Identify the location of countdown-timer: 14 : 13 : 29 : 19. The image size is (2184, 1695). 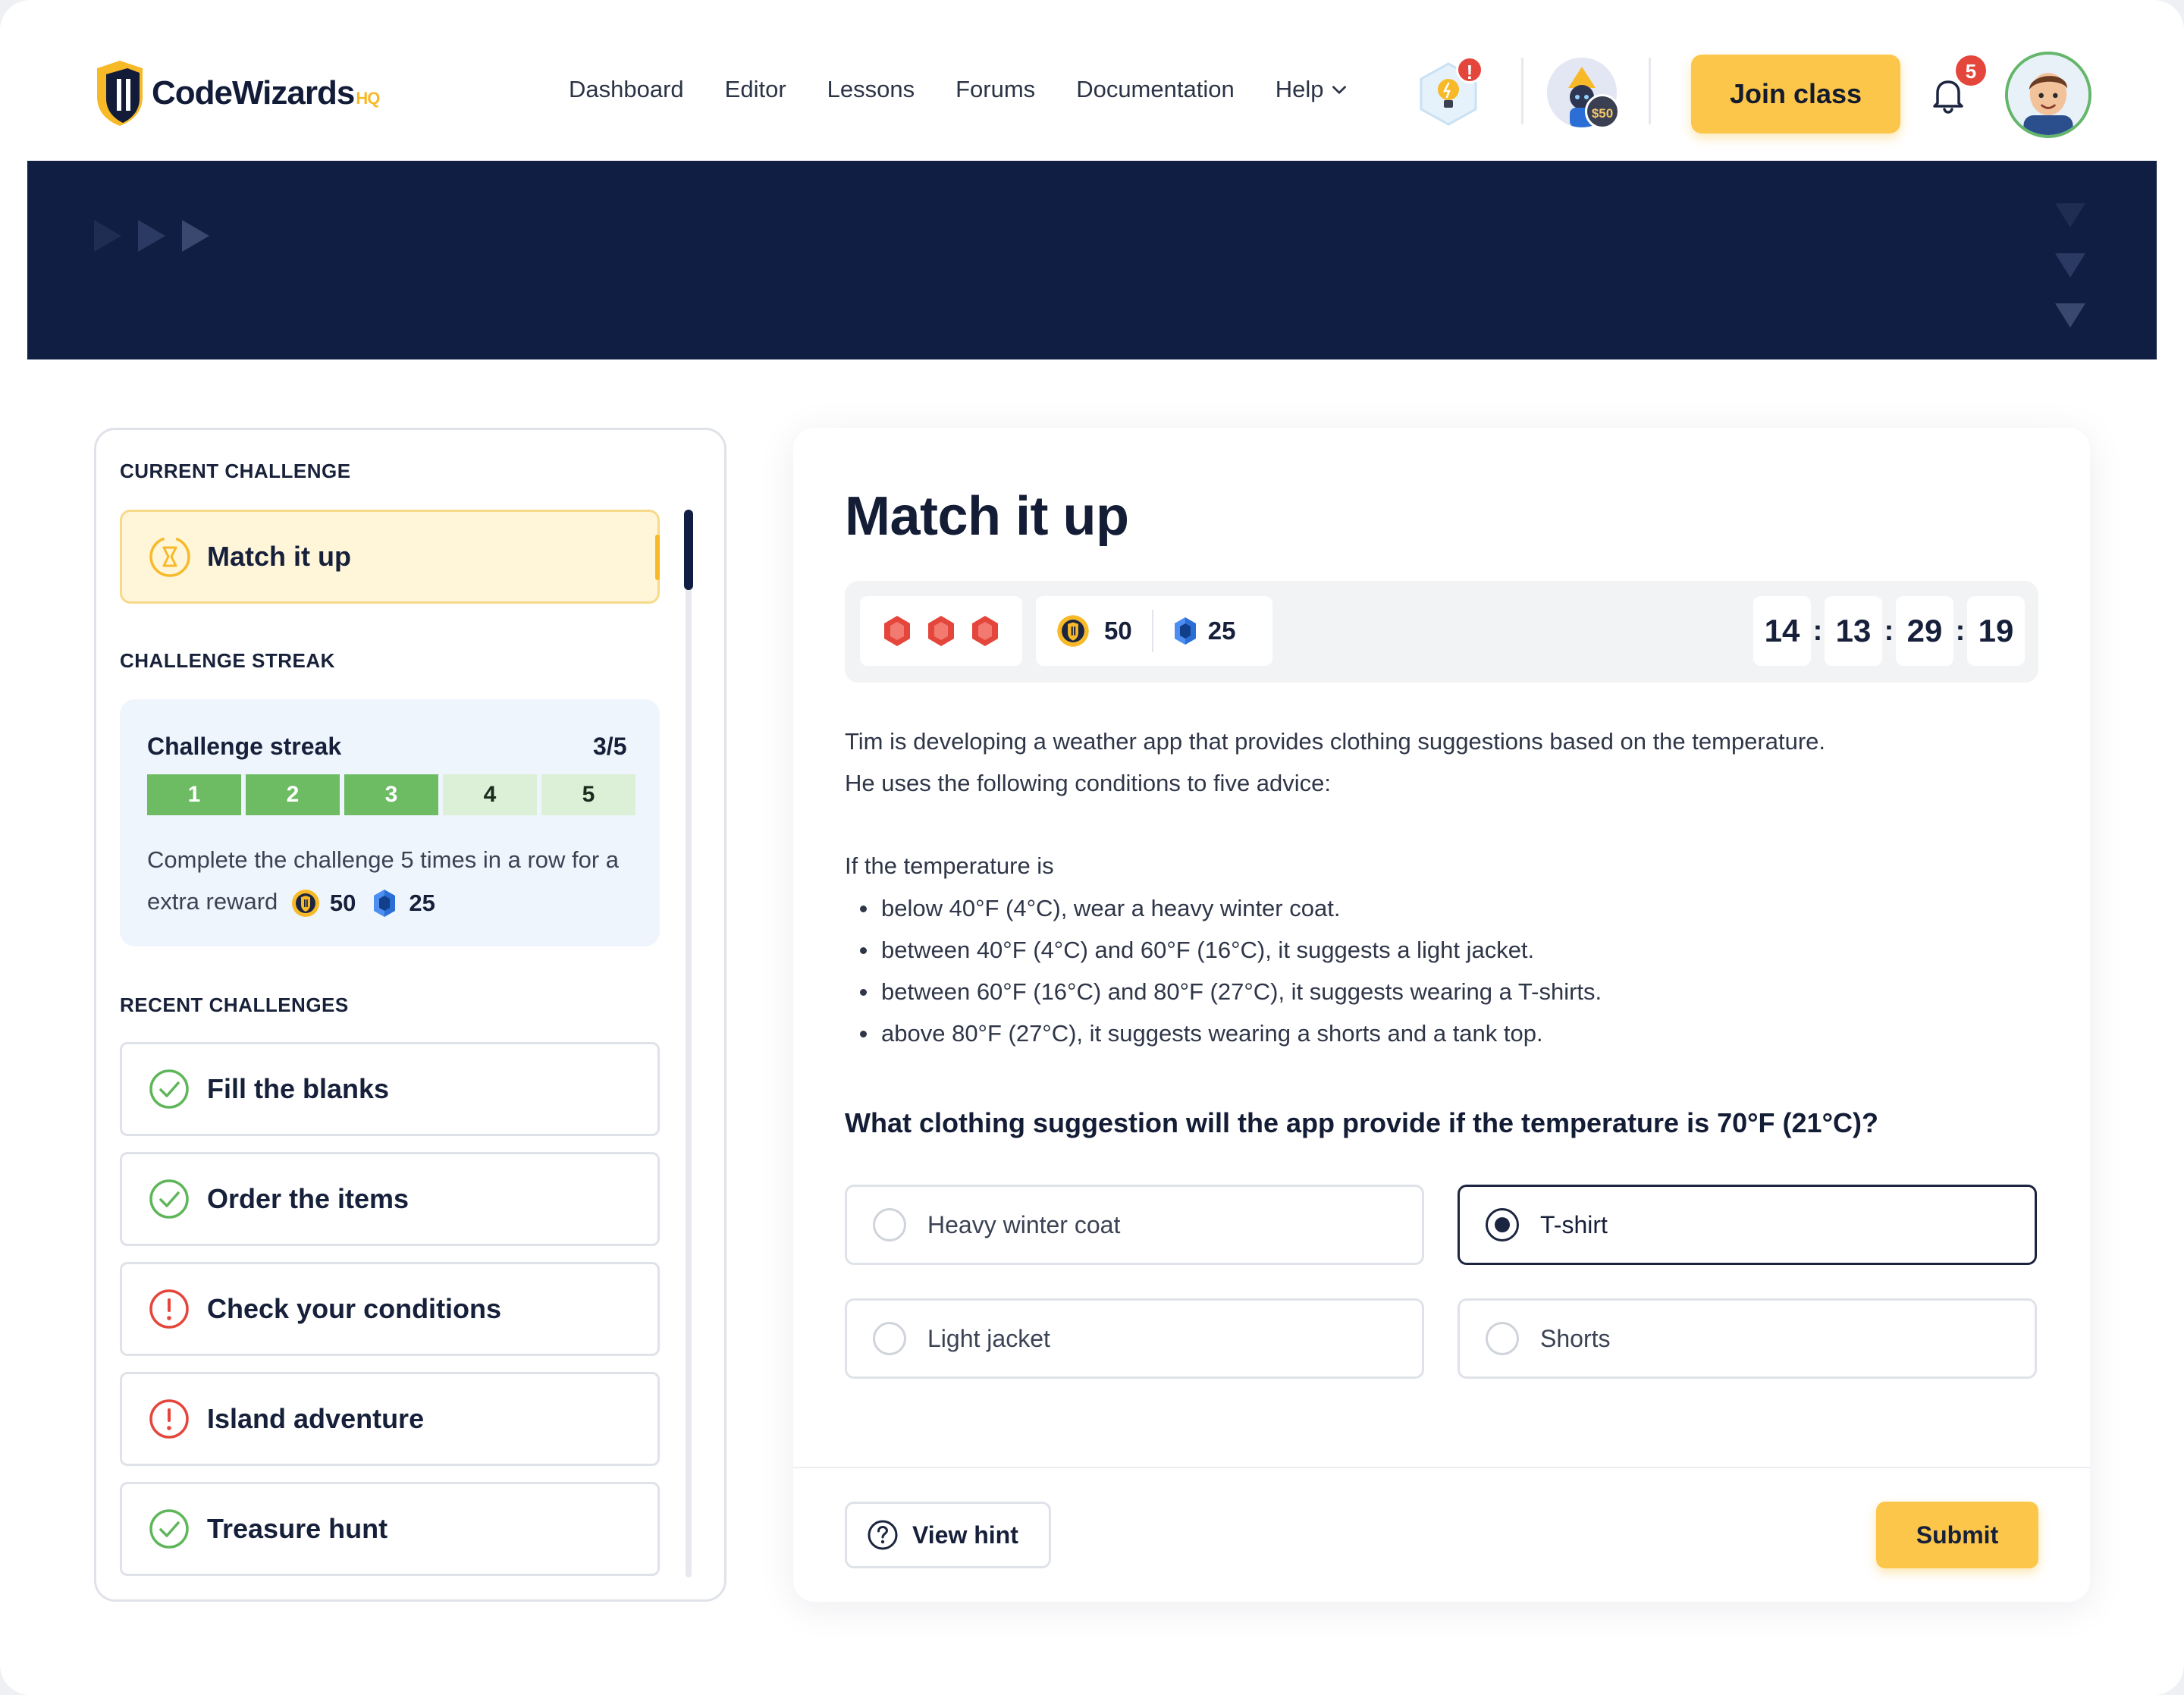
(1889, 631).